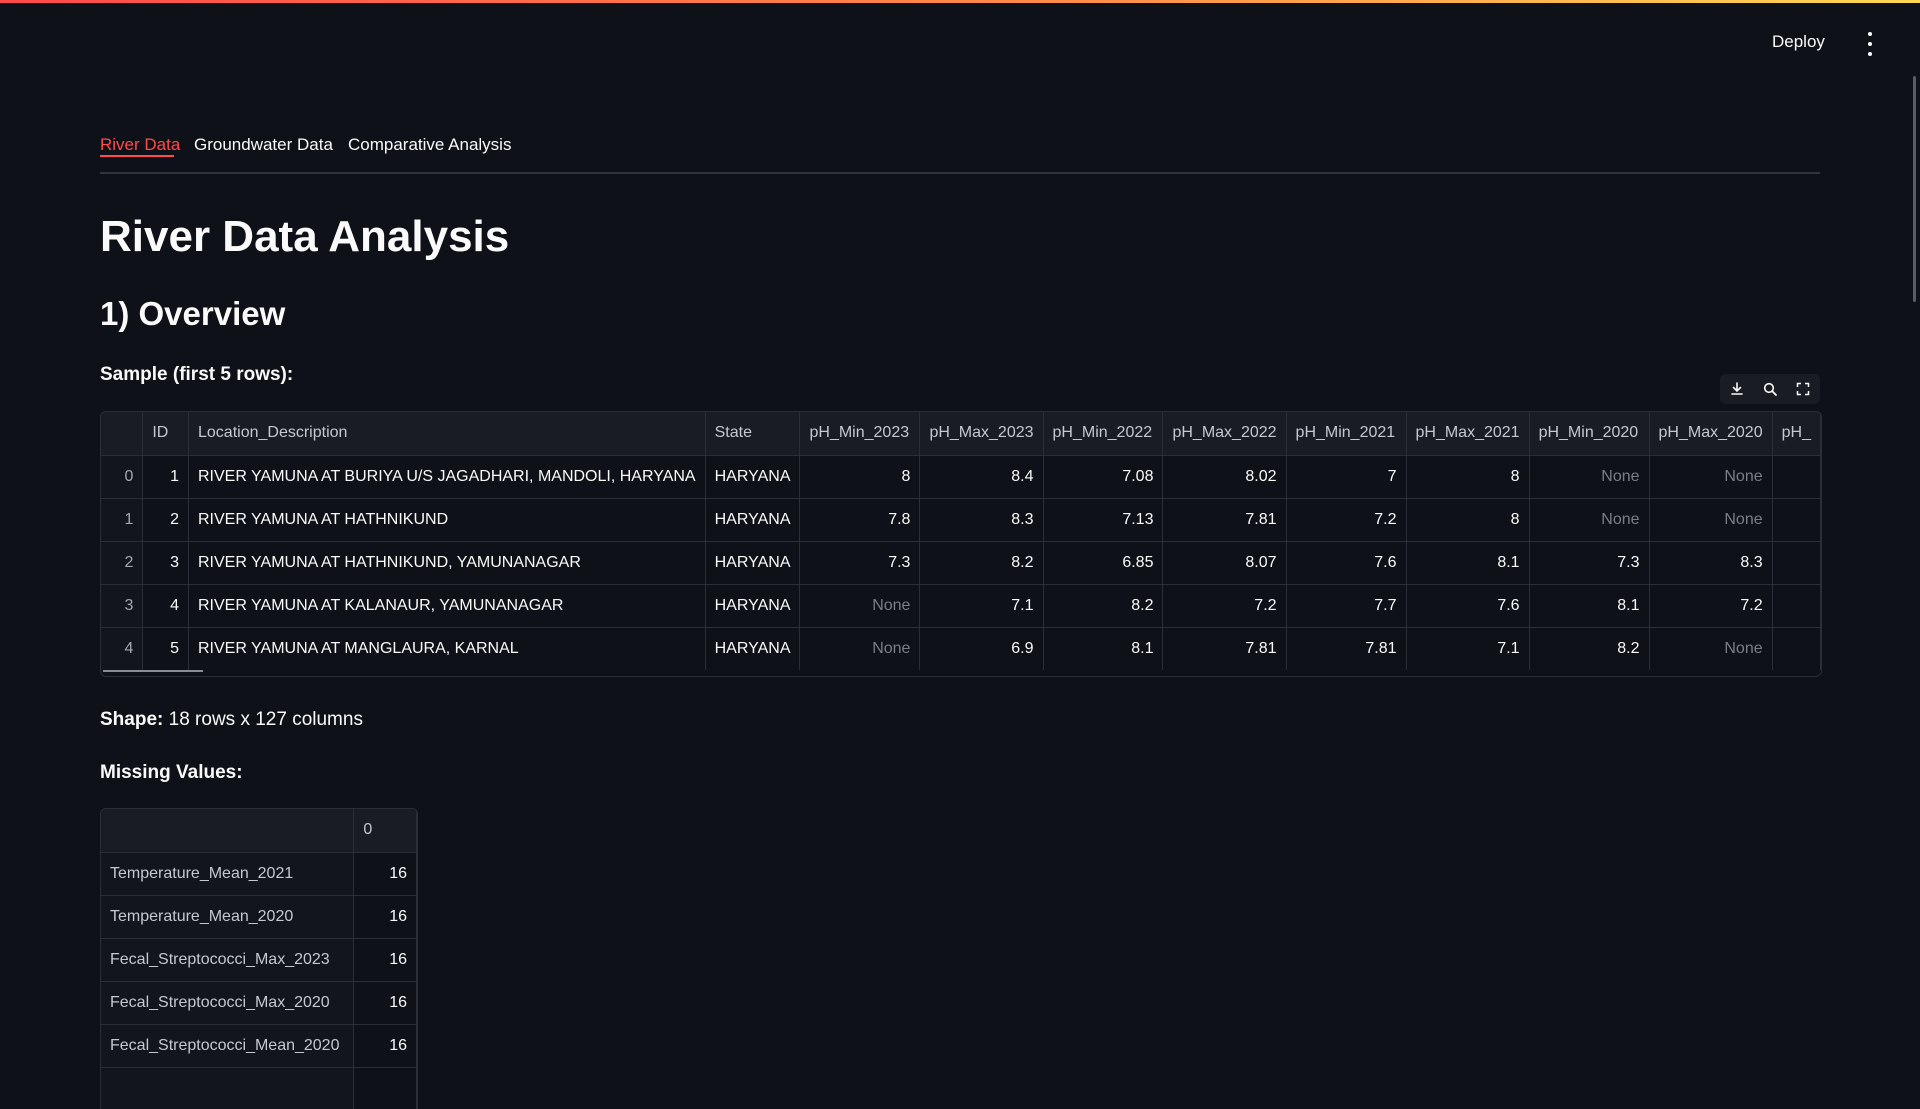  Describe the element at coordinates (165, 520) in the screenshot. I see `table-cell: 2` at that location.